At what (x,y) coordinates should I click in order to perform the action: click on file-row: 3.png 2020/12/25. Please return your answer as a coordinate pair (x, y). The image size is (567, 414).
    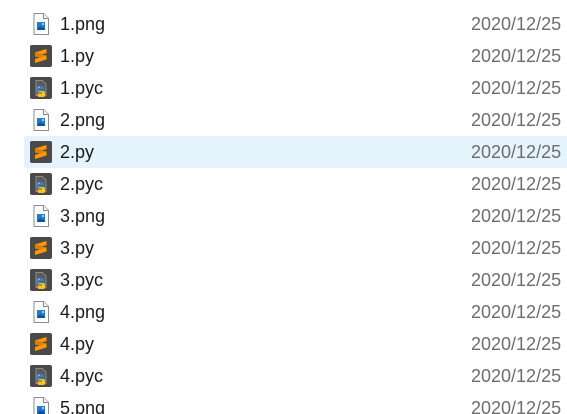
    Looking at the image, I should click on (283, 216).